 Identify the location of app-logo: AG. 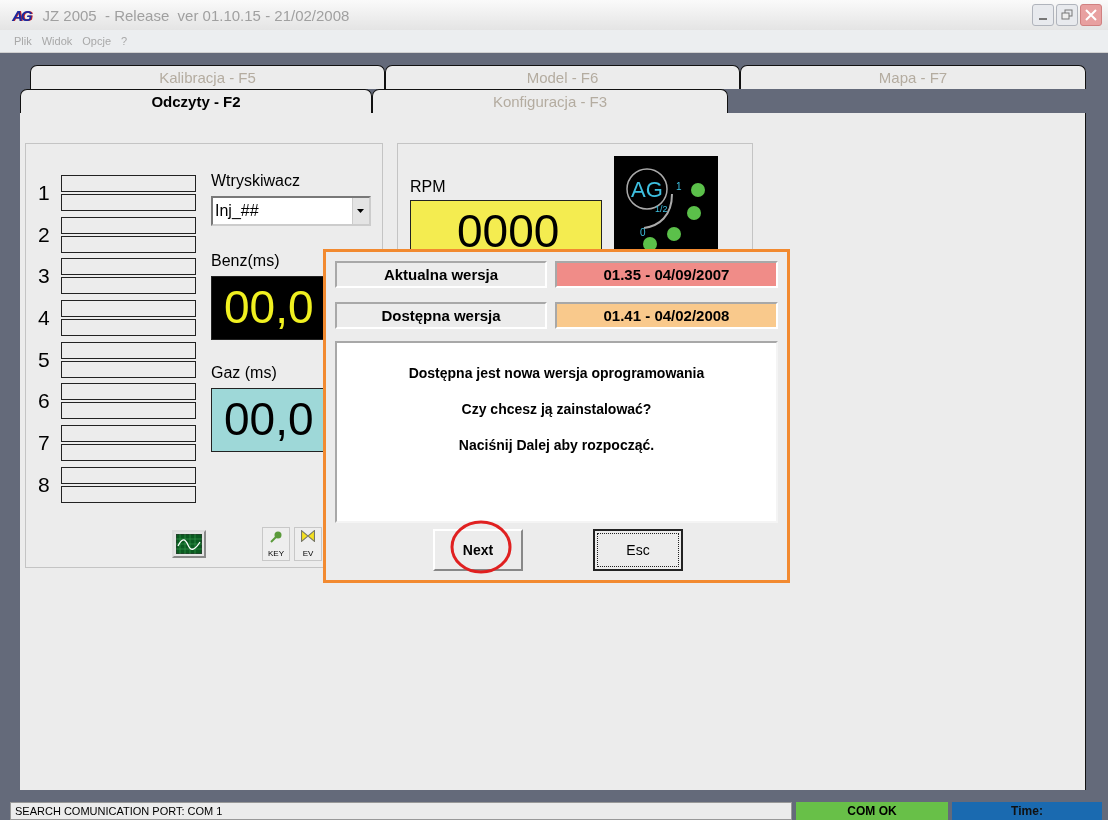
(21, 15).